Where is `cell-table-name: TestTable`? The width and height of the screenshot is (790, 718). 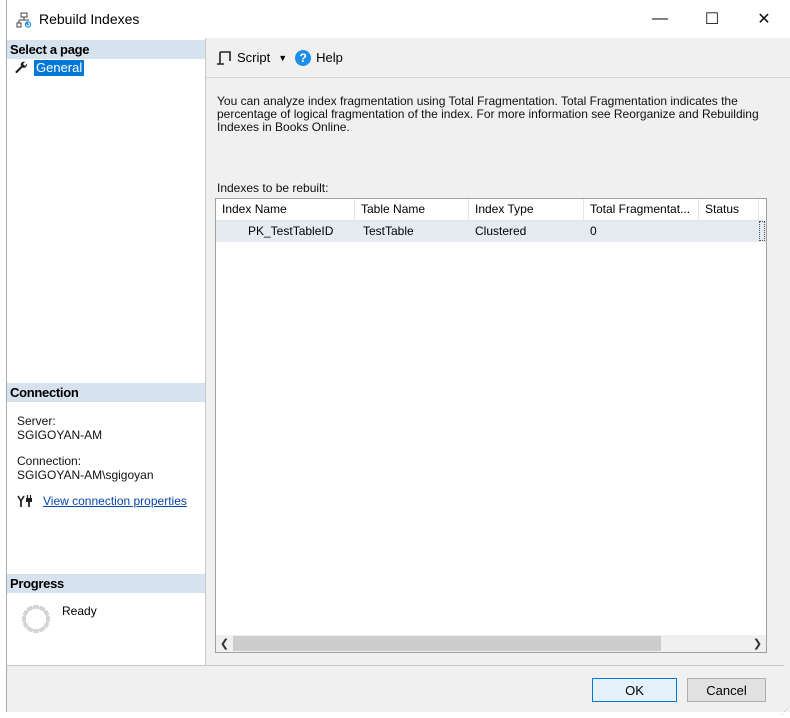 cell-table-name: TestTable is located at coordinates (388, 231).